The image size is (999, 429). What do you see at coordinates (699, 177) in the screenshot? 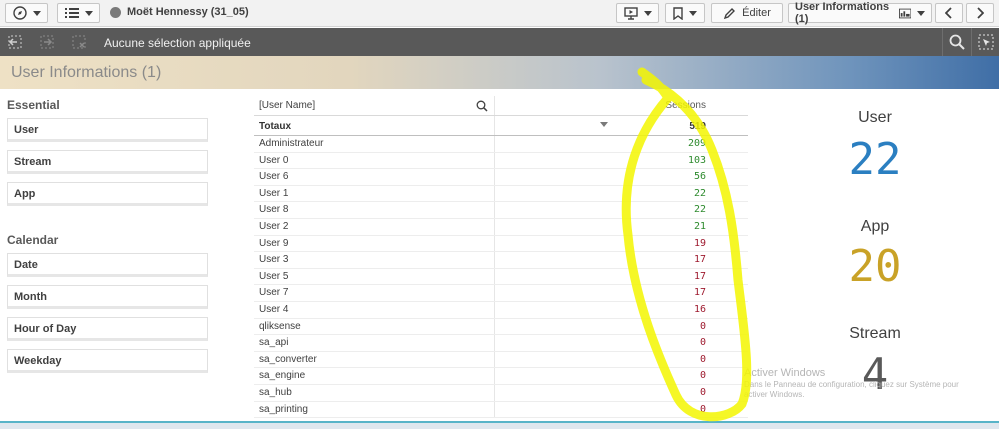
I see `row-sessions-value: 56` at bounding box center [699, 177].